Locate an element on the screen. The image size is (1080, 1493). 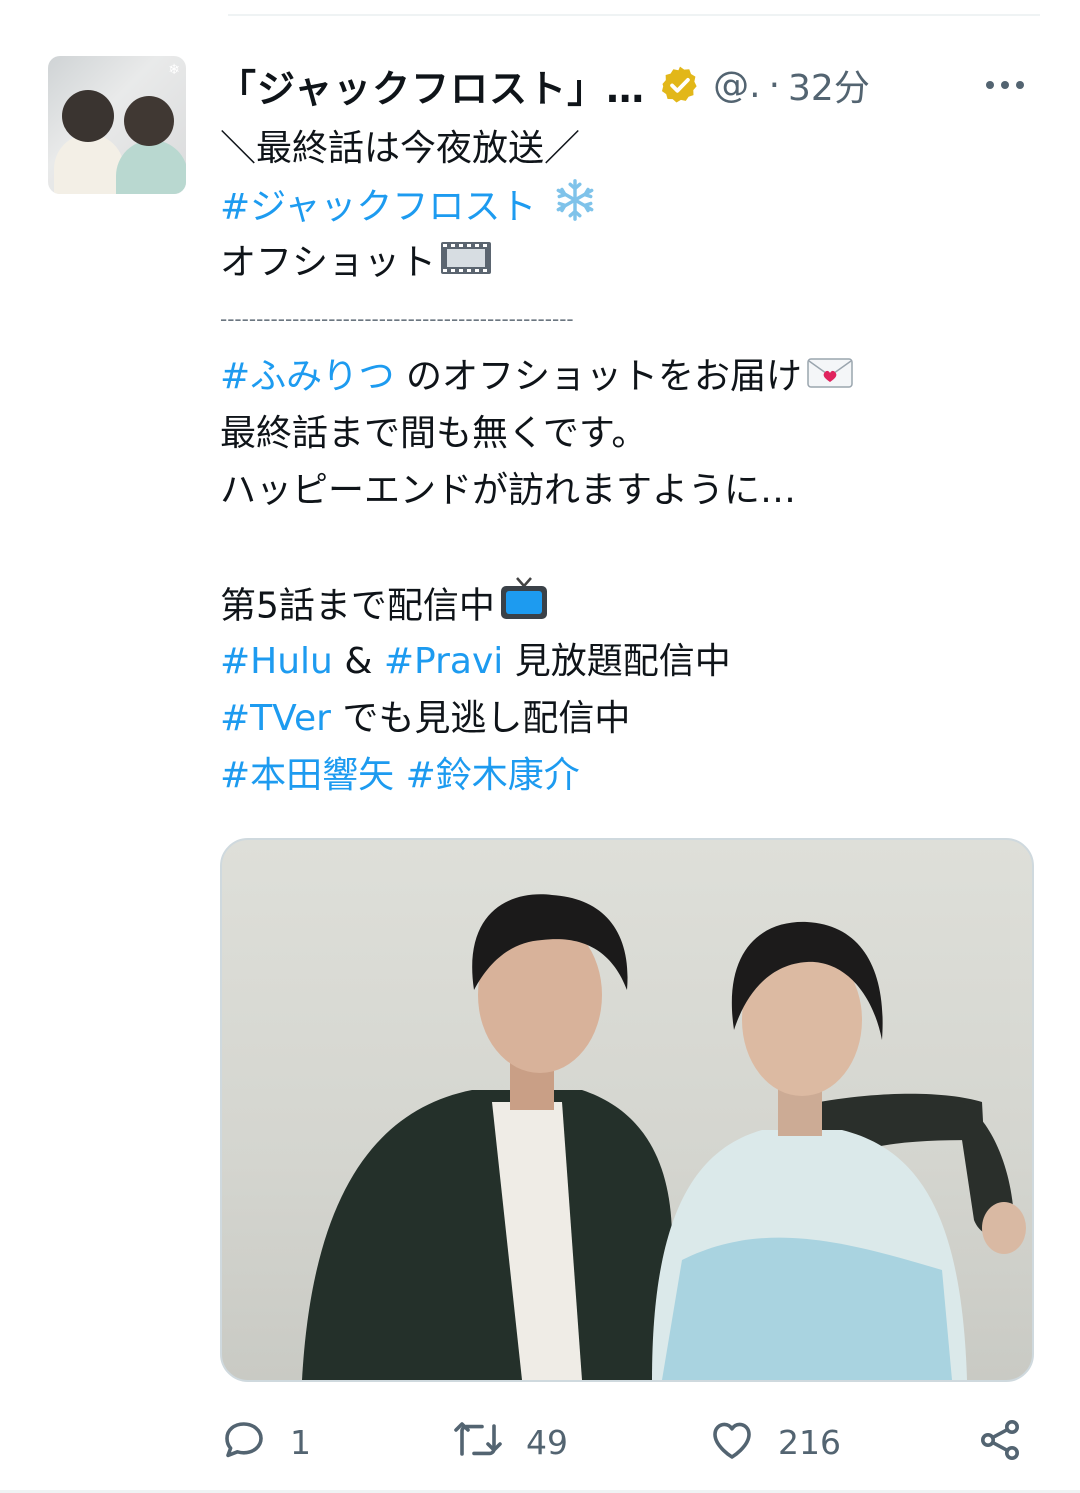
hashtag-jackfrost: #ジャックフロスト is located at coordinates (378, 207).